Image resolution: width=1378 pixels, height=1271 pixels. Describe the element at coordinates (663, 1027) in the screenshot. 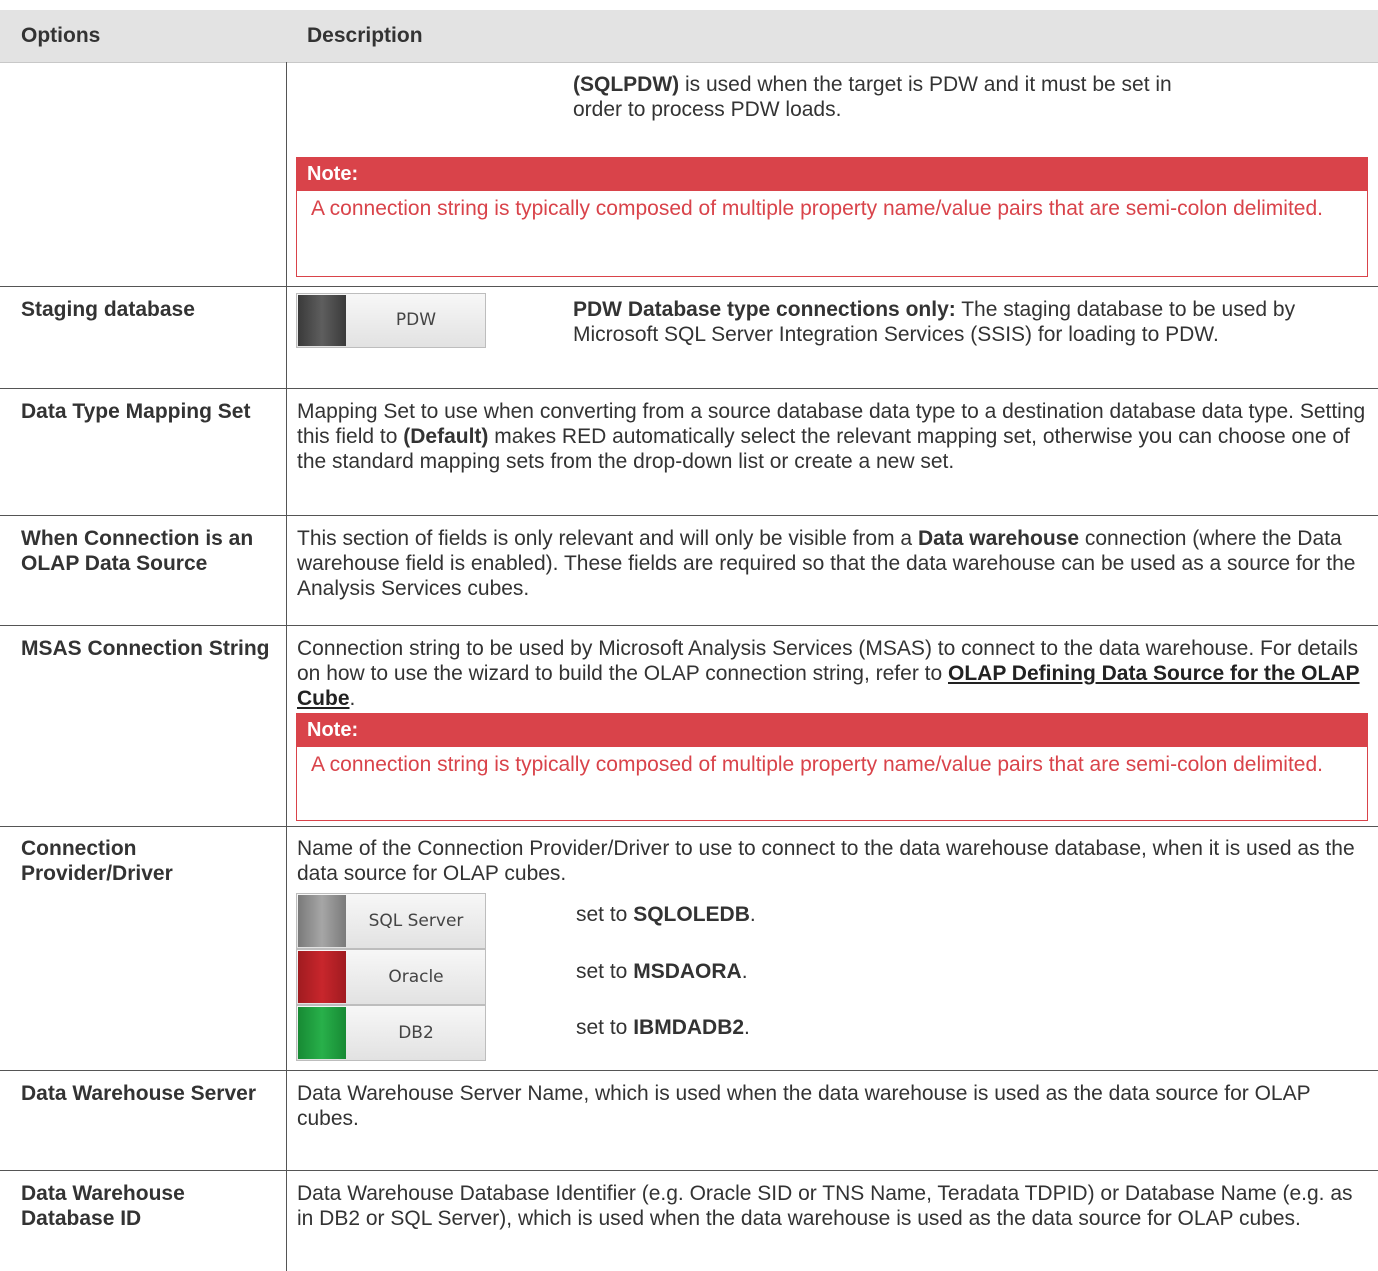

I see `db2-setting: set to IBMDADB2.` at that location.